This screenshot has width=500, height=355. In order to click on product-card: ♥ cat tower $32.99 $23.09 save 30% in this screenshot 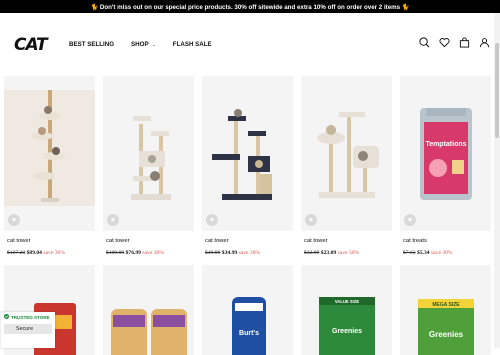, I will do `click(346, 166)`.